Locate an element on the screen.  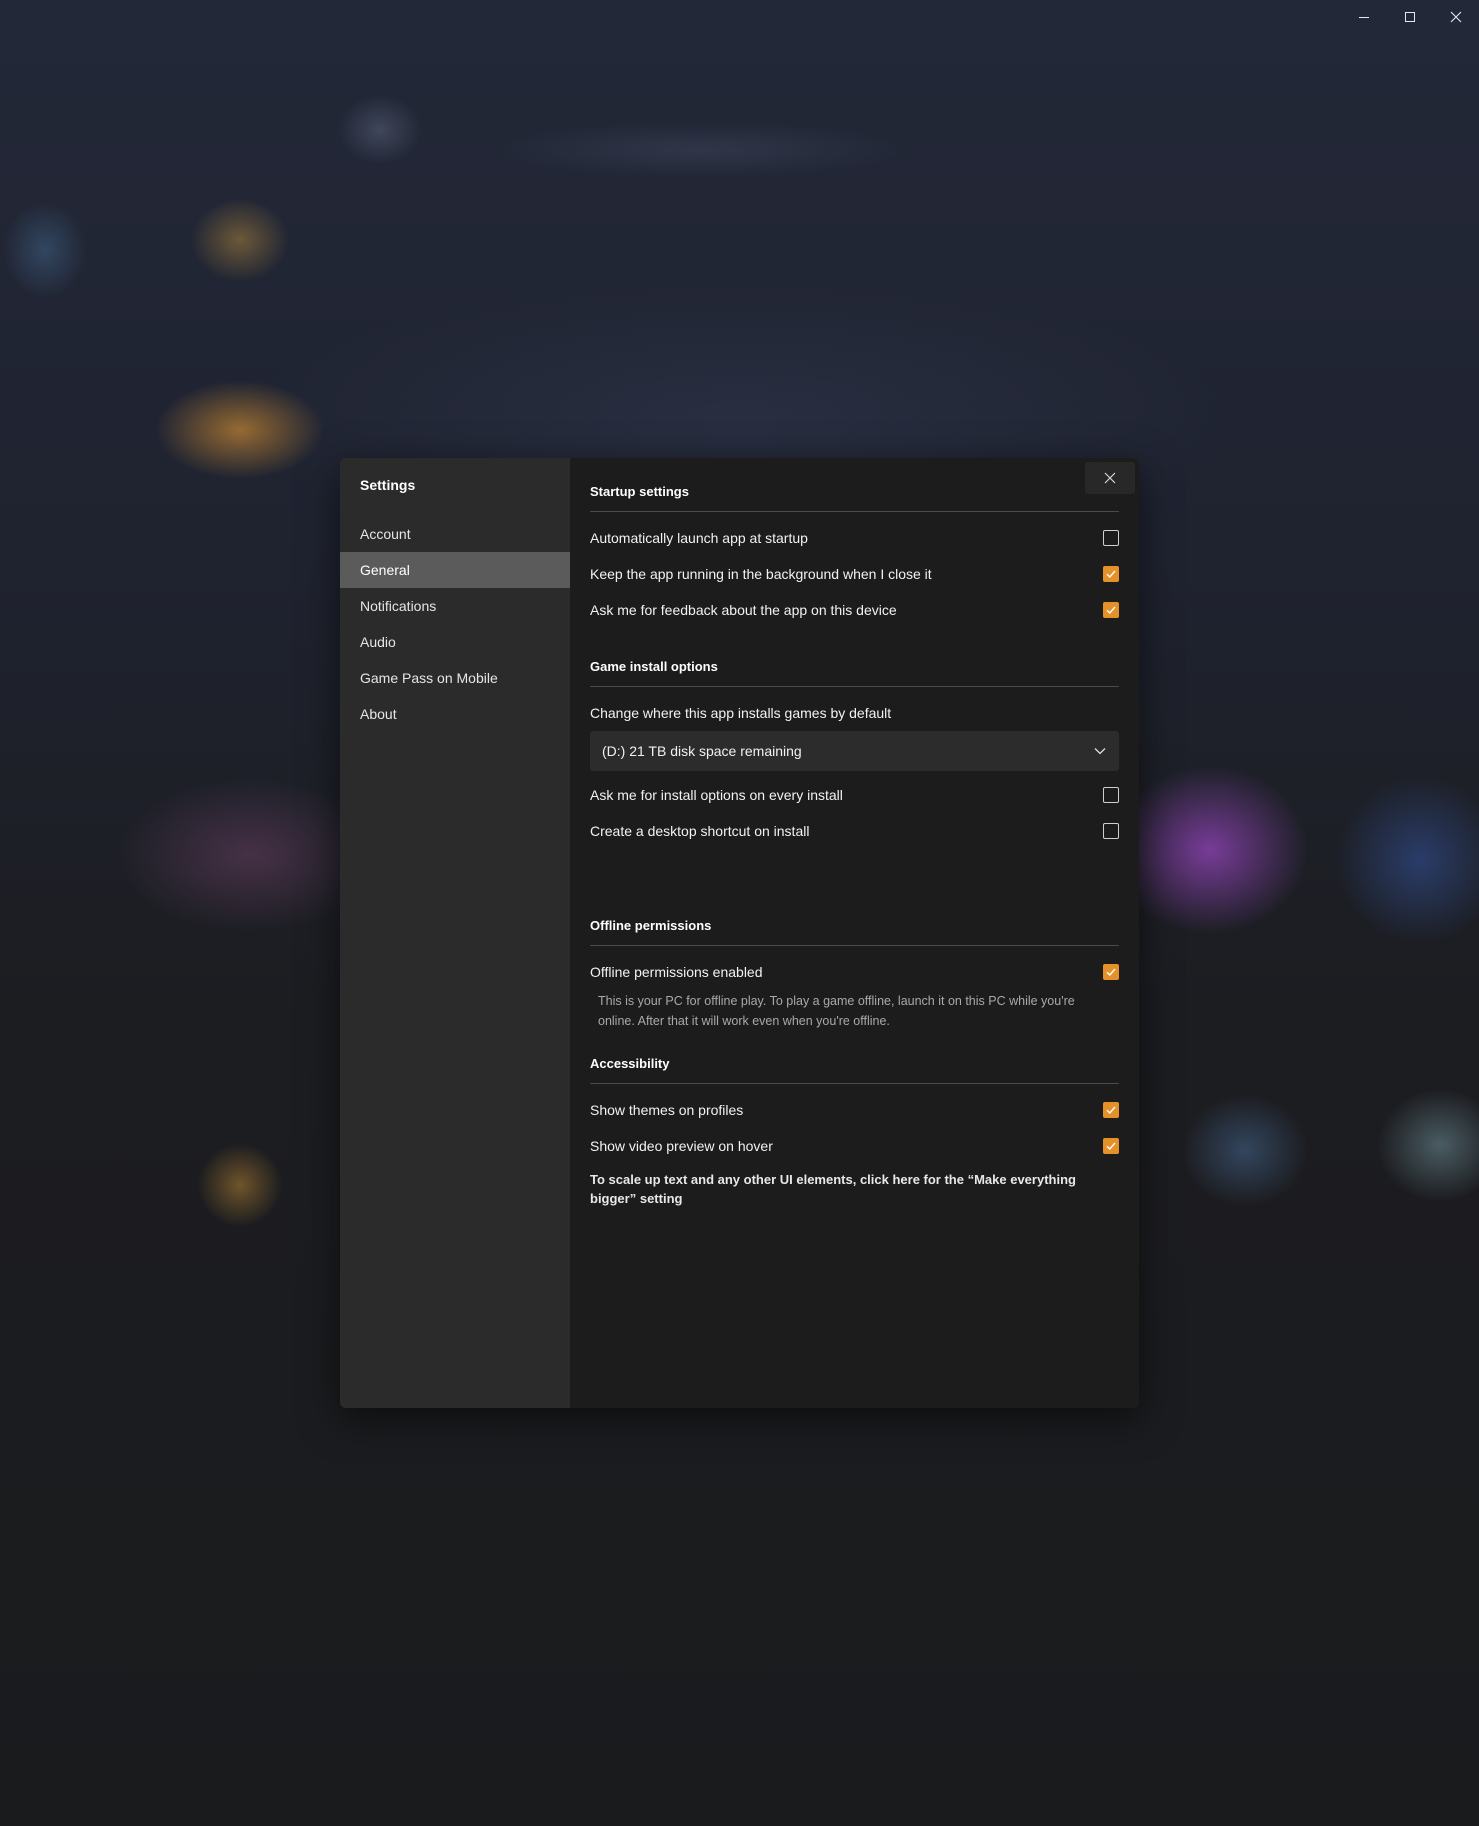
video-preview-row: Show video preview on hover is located at coordinates (854, 1146).